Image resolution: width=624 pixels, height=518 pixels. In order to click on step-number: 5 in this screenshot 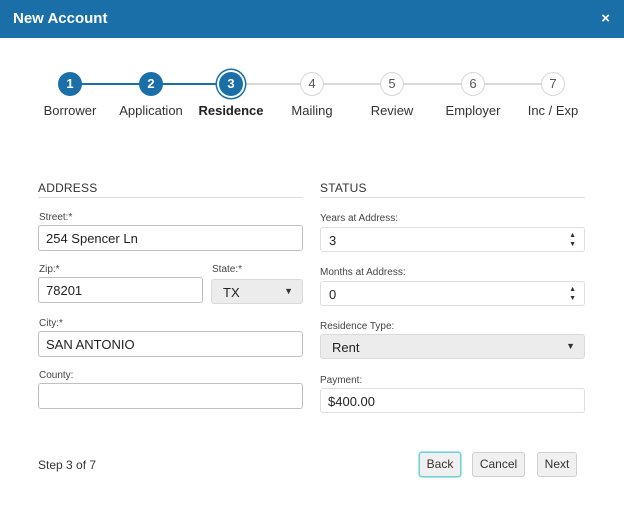, I will do `click(392, 84)`.